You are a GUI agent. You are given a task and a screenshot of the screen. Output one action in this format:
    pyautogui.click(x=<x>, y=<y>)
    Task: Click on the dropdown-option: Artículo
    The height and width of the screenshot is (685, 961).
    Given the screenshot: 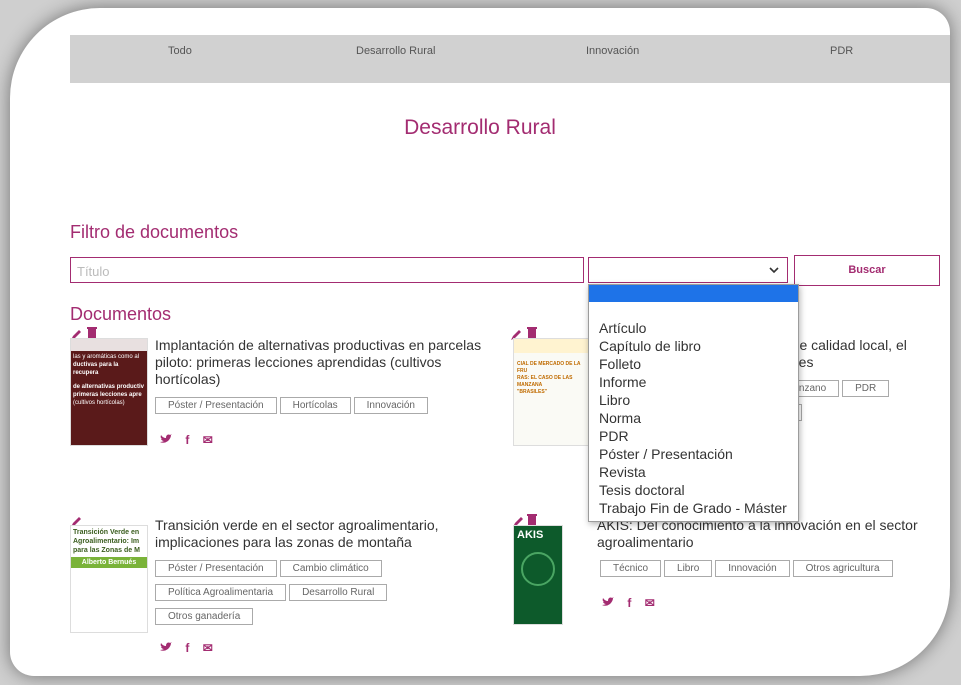 What is the action you would take?
    pyautogui.click(x=693, y=328)
    